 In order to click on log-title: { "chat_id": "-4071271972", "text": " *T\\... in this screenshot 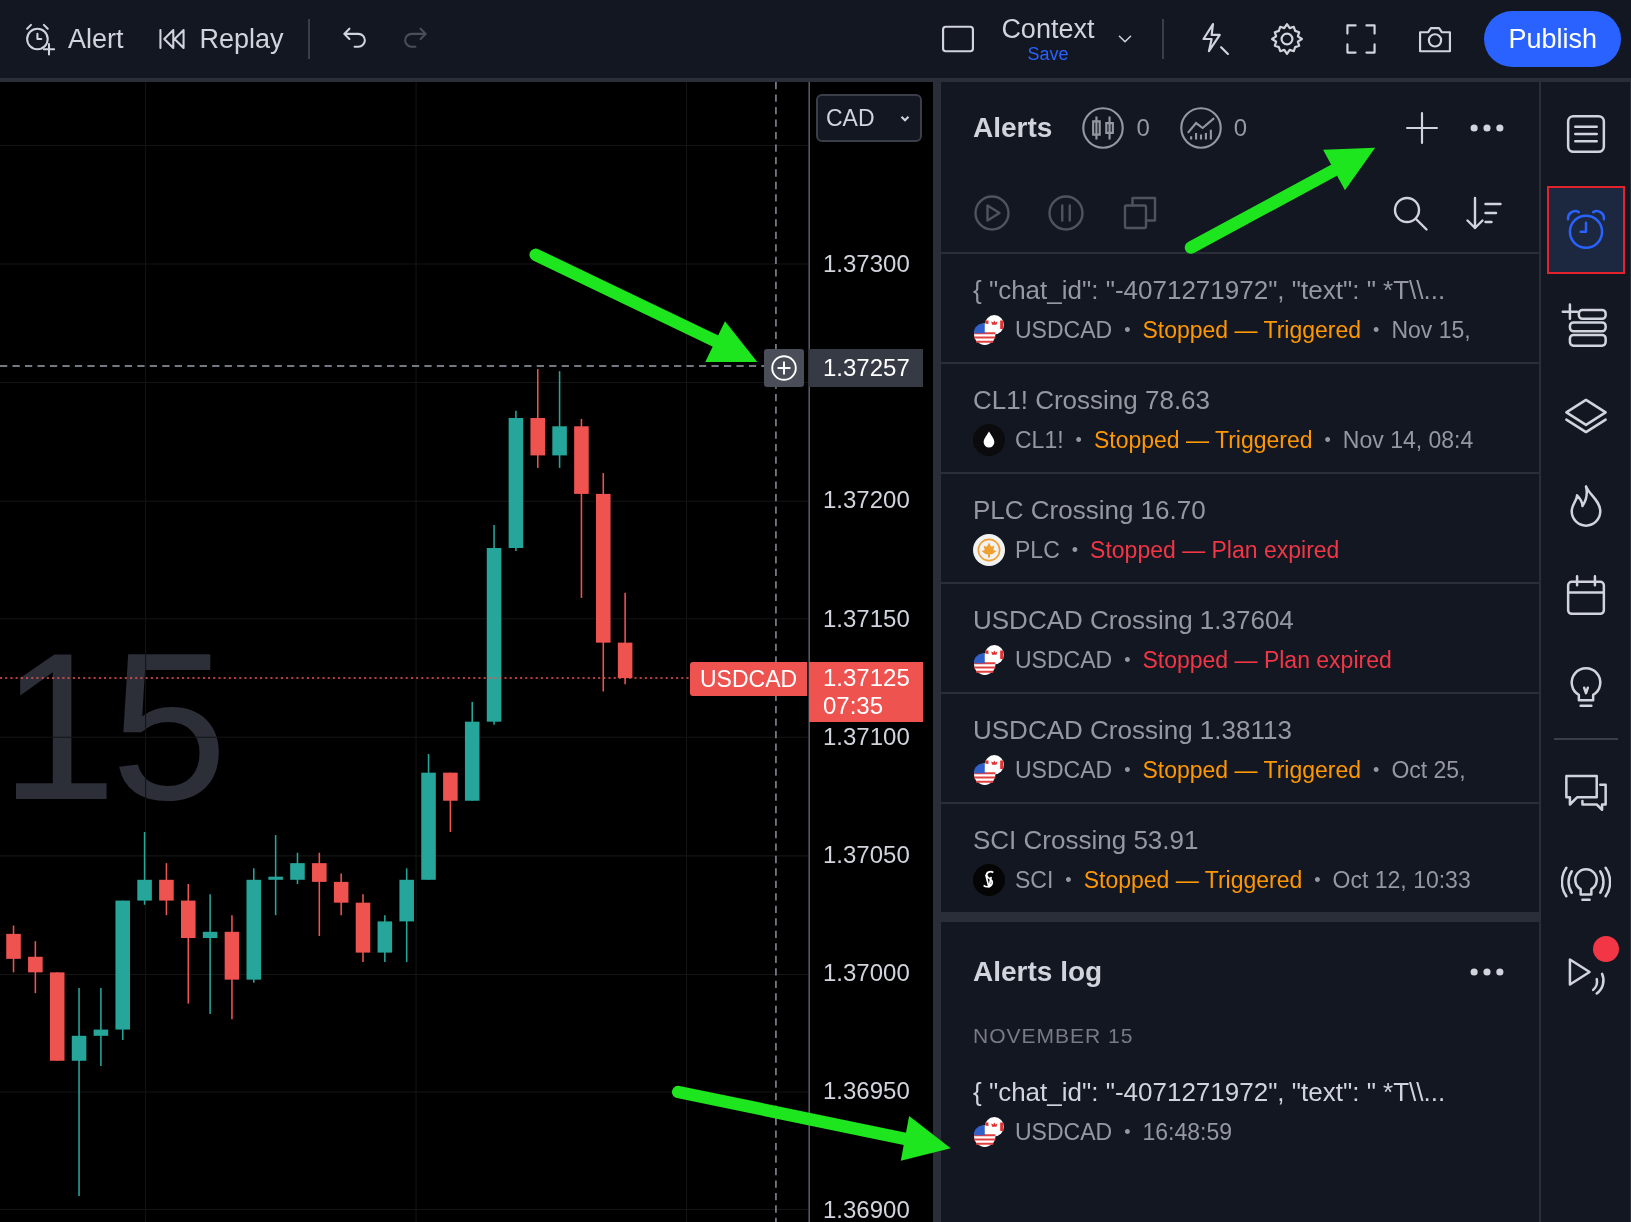, I will do `click(1210, 1092)`.